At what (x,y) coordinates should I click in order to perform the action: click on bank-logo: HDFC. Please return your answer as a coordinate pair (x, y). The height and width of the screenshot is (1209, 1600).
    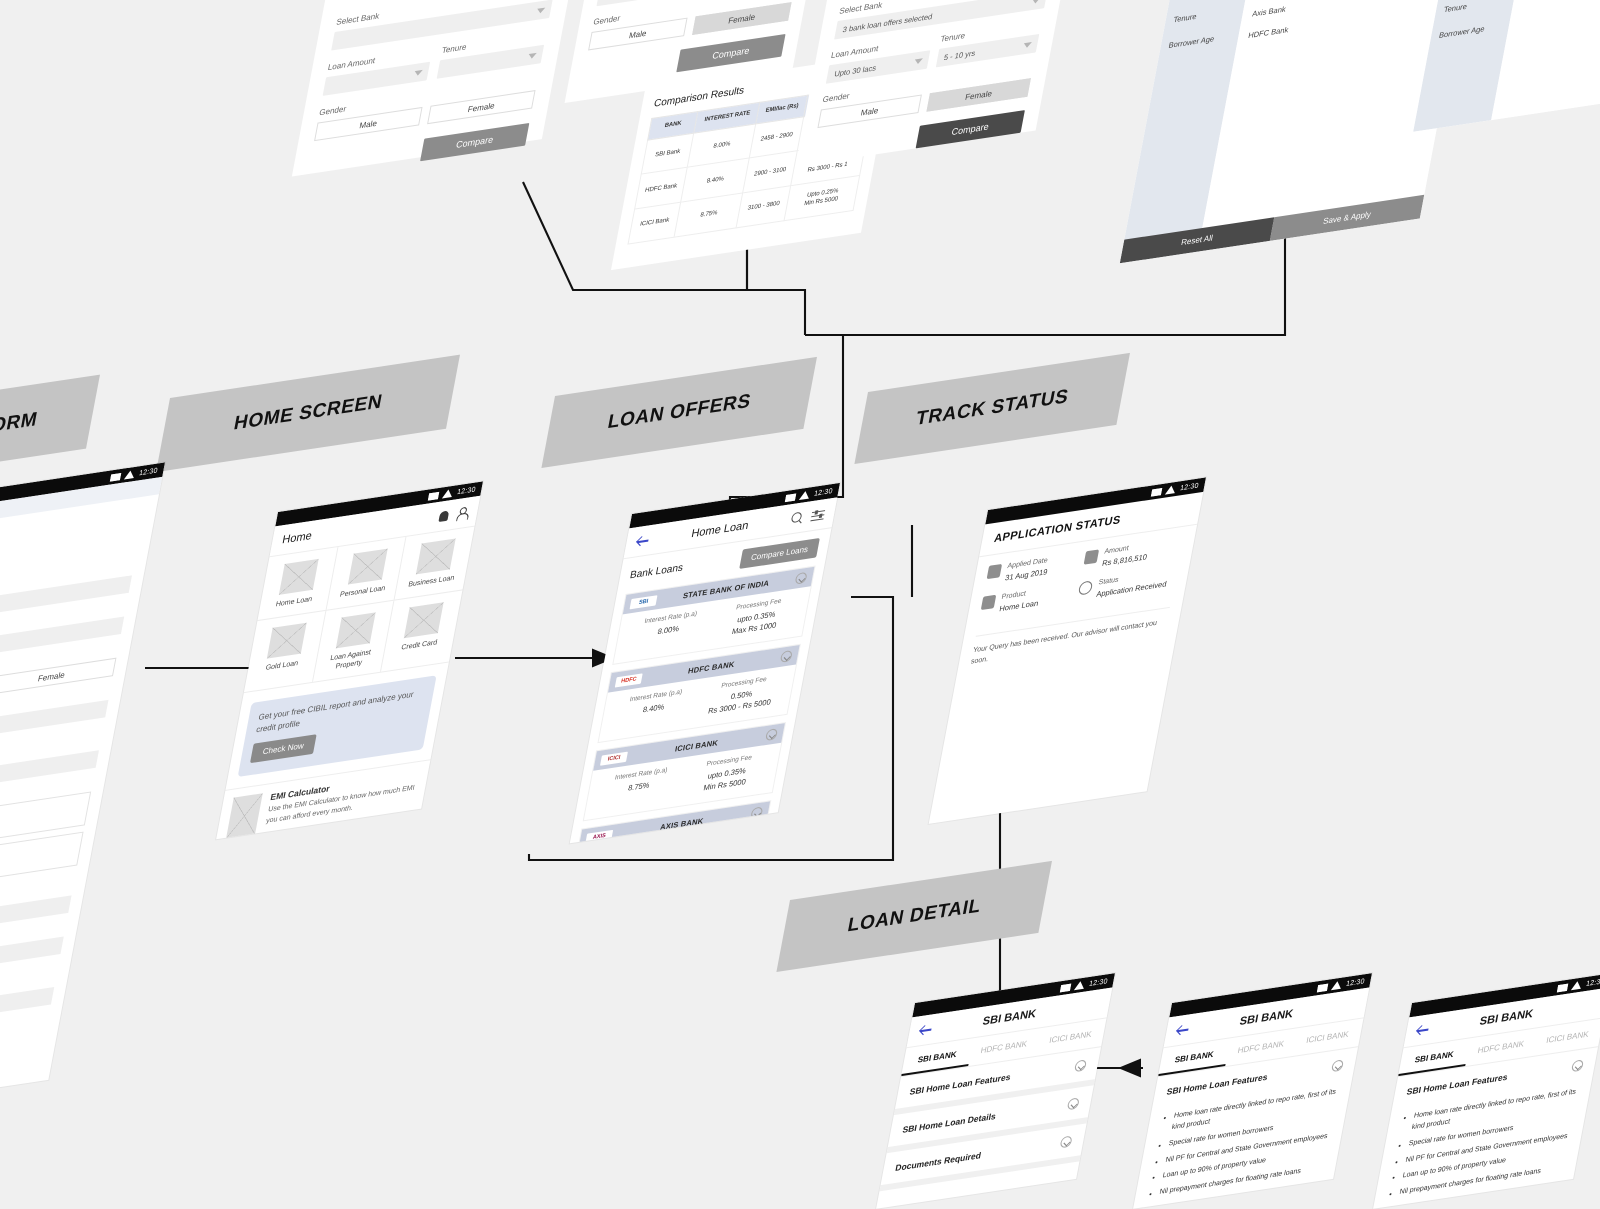
    Looking at the image, I should click on (628, 680).